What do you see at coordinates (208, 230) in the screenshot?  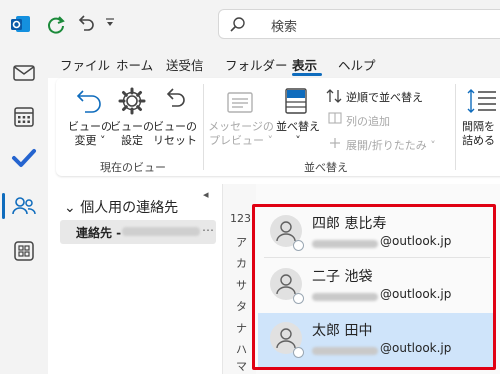 I see `more-icon: ⋯` at bounding box center [208, 230].